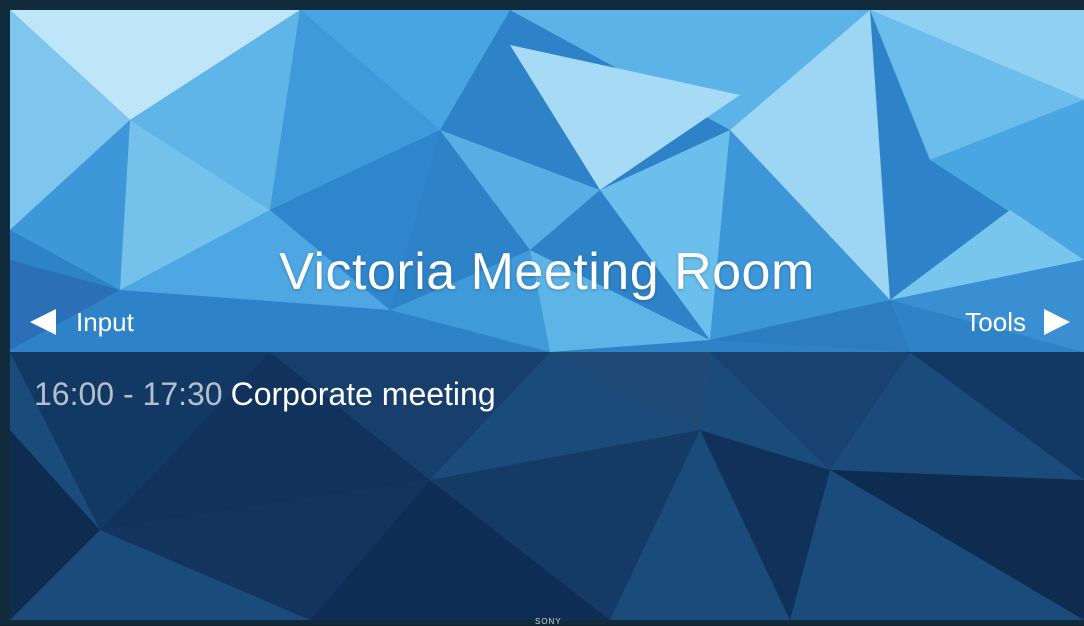  I want to click on input-nav-label: Input, so click(105, 321).